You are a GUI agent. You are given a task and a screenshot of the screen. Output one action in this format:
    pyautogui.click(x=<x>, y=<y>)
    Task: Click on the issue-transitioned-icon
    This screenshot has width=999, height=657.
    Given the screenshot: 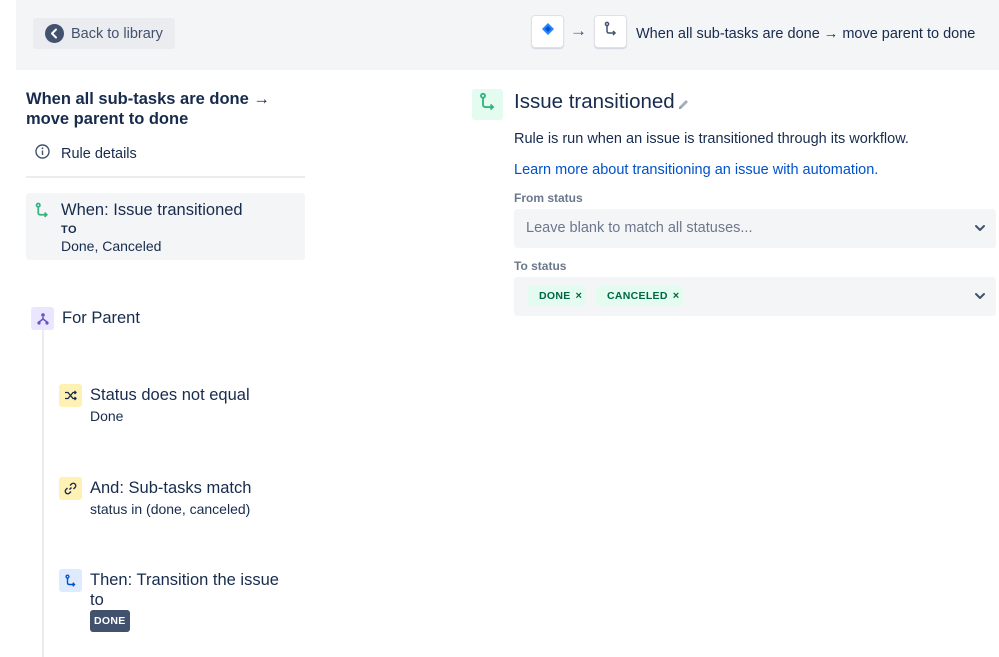 What is the action you would take?
    pyautogui.click(x=487, y=104)
    